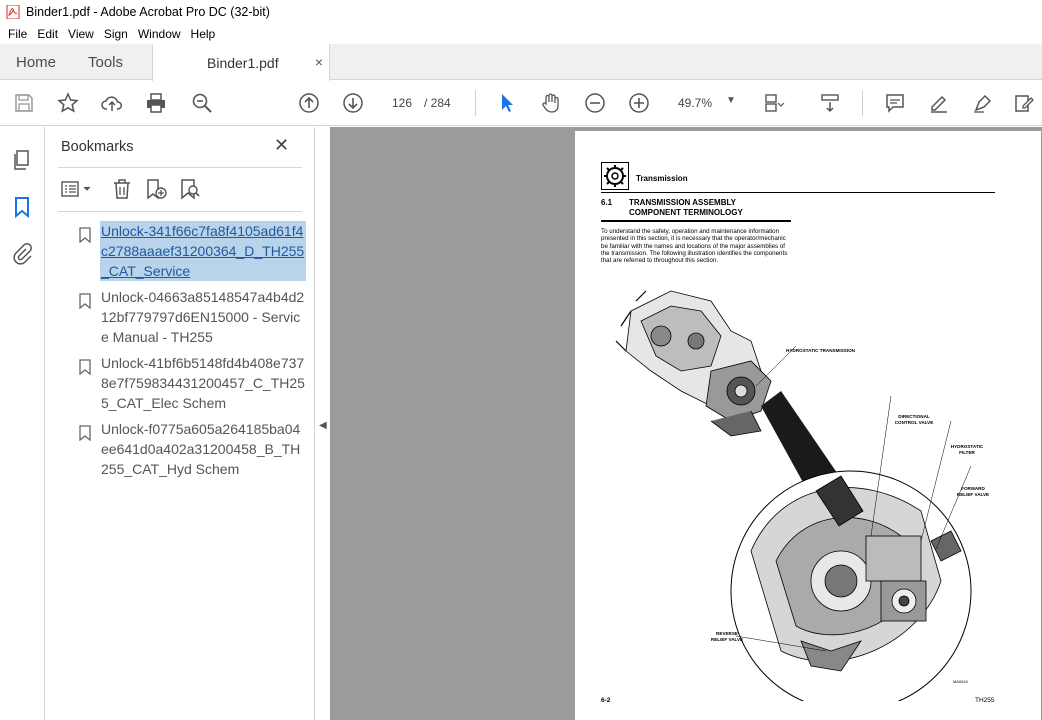 This screenshot has height=720, width=1042. I want to click on bookmarks-icon, so click(22, 207).